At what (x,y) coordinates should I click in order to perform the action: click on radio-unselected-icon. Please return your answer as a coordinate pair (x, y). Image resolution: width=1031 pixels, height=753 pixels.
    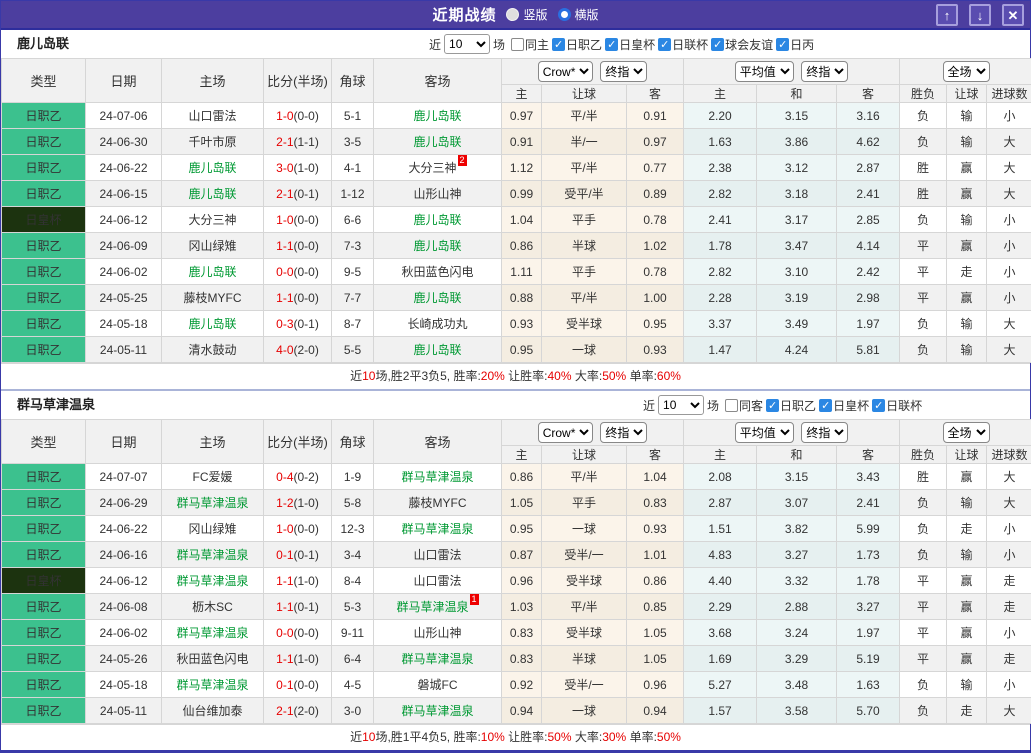
    Looking at the image, I should click on (512, 14).